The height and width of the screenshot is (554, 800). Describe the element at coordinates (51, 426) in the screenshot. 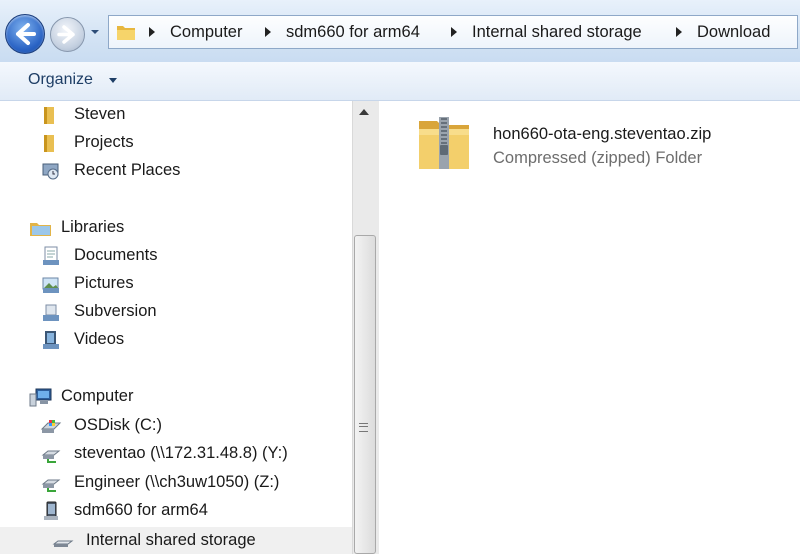

I see `os-disk-icon` at that location.